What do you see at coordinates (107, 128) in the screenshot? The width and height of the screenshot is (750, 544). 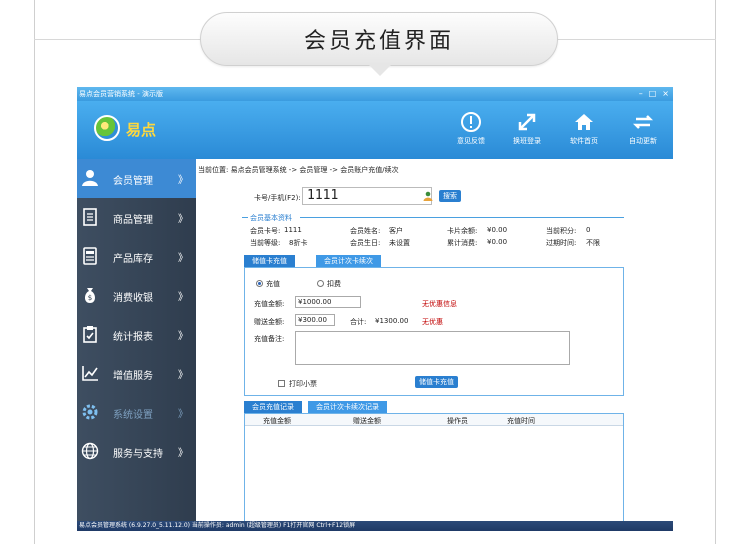 I see `logo-icon` at bounding box center [107, 128].